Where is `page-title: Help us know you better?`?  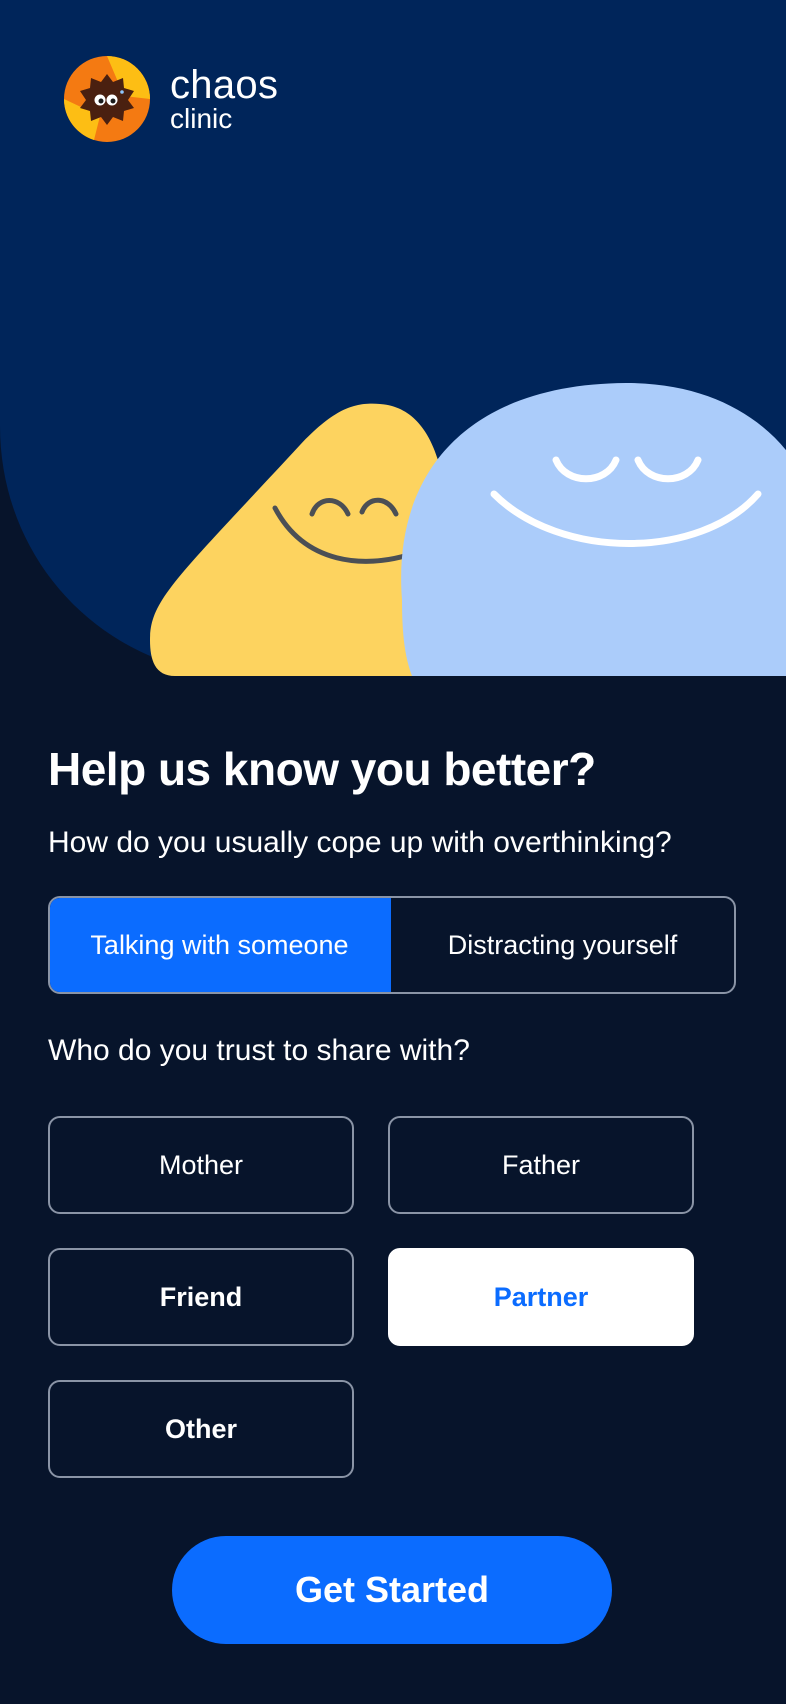 page-title: Help us know you better? is located at coordinates (322, 769).